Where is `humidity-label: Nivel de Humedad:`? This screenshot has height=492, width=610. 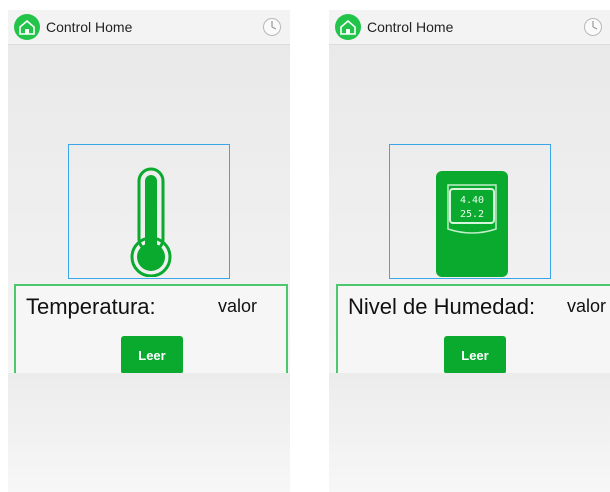 humidity-label: Nivel de Humedad: is located at coordinates (442, 306).